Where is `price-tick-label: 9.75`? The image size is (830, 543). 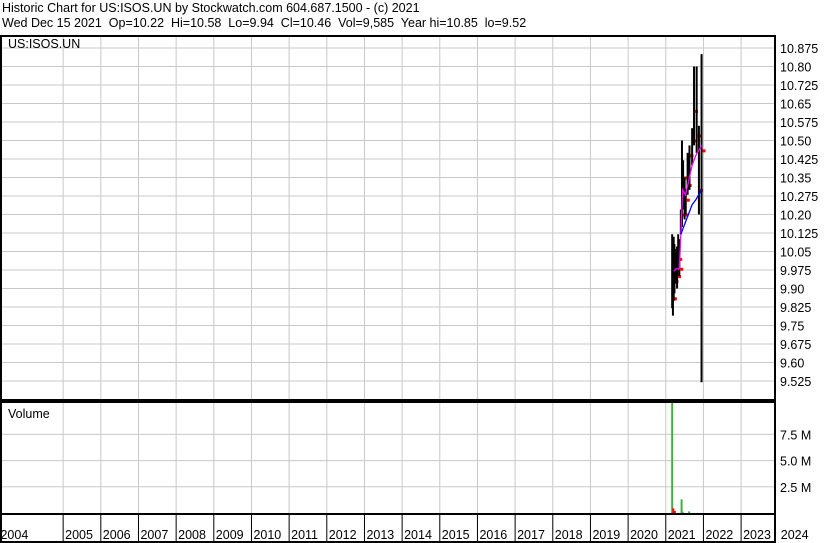
price-tick-label: 9.75 is located at coordinates (792, 327).